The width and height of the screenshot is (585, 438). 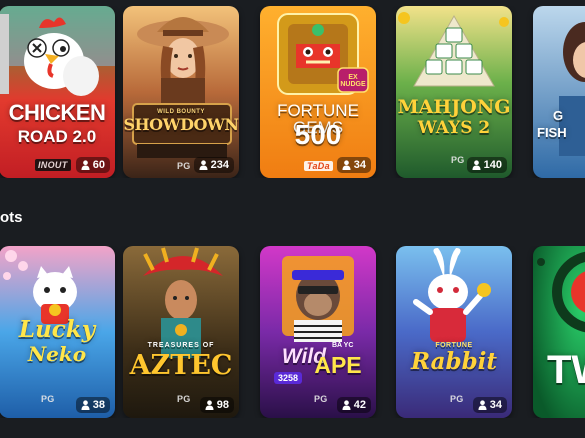 What do you see at coordinates (338, 365) in the screenshot?
I see `game-subtitle: APE` at bounding box center [338, 365].